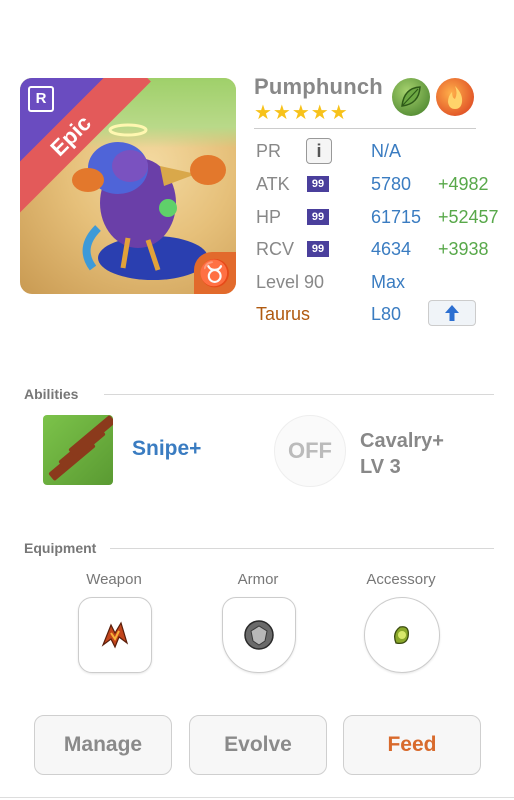  What do you see at coordinates (386, 151) in the screenshot?
I see `pr-value: N/A` at bounding box center [386, 151].